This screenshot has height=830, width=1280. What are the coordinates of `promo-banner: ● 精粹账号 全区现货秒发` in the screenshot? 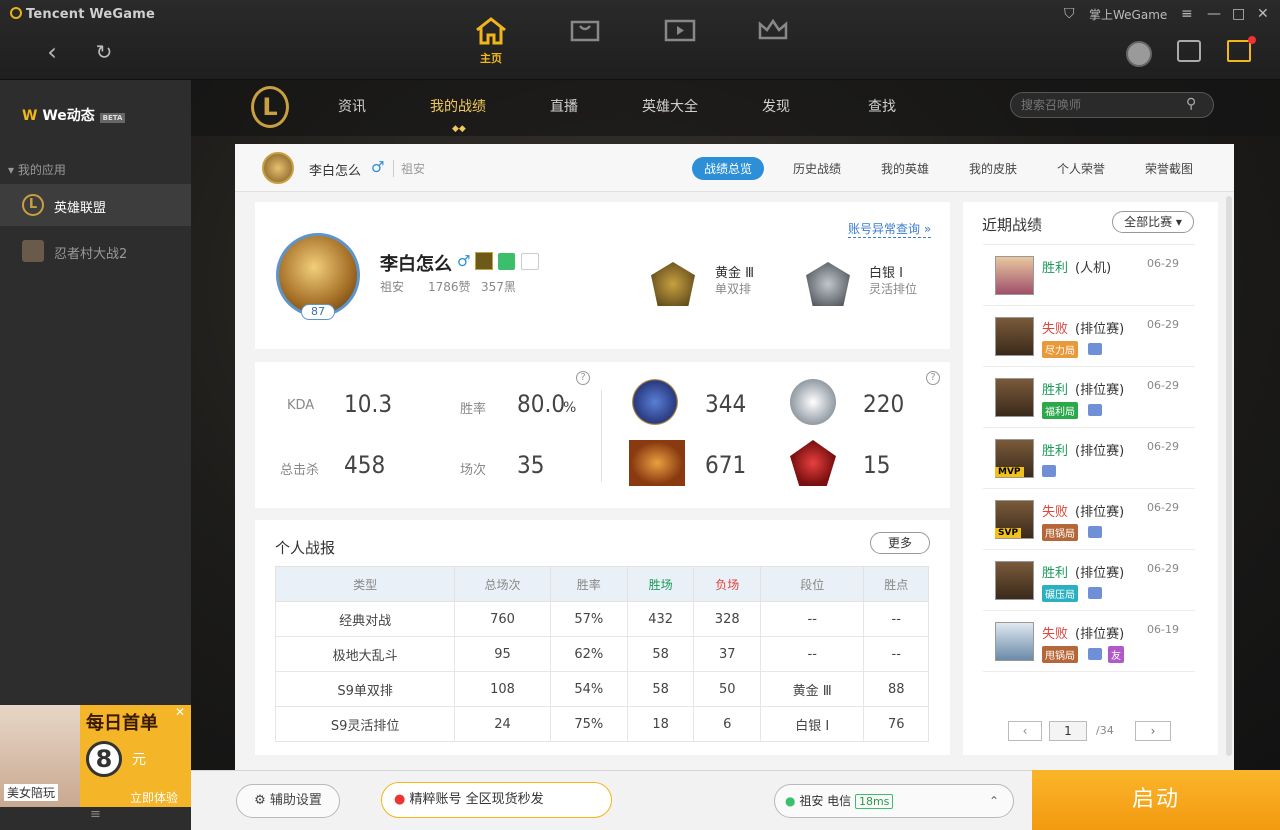 It's located at (496, 800).